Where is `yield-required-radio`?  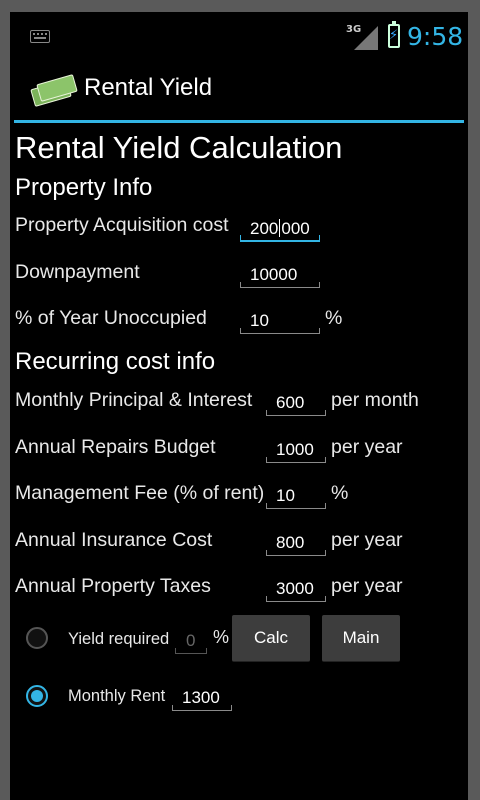
yield-required-radio is located at coordinates (37, 638).